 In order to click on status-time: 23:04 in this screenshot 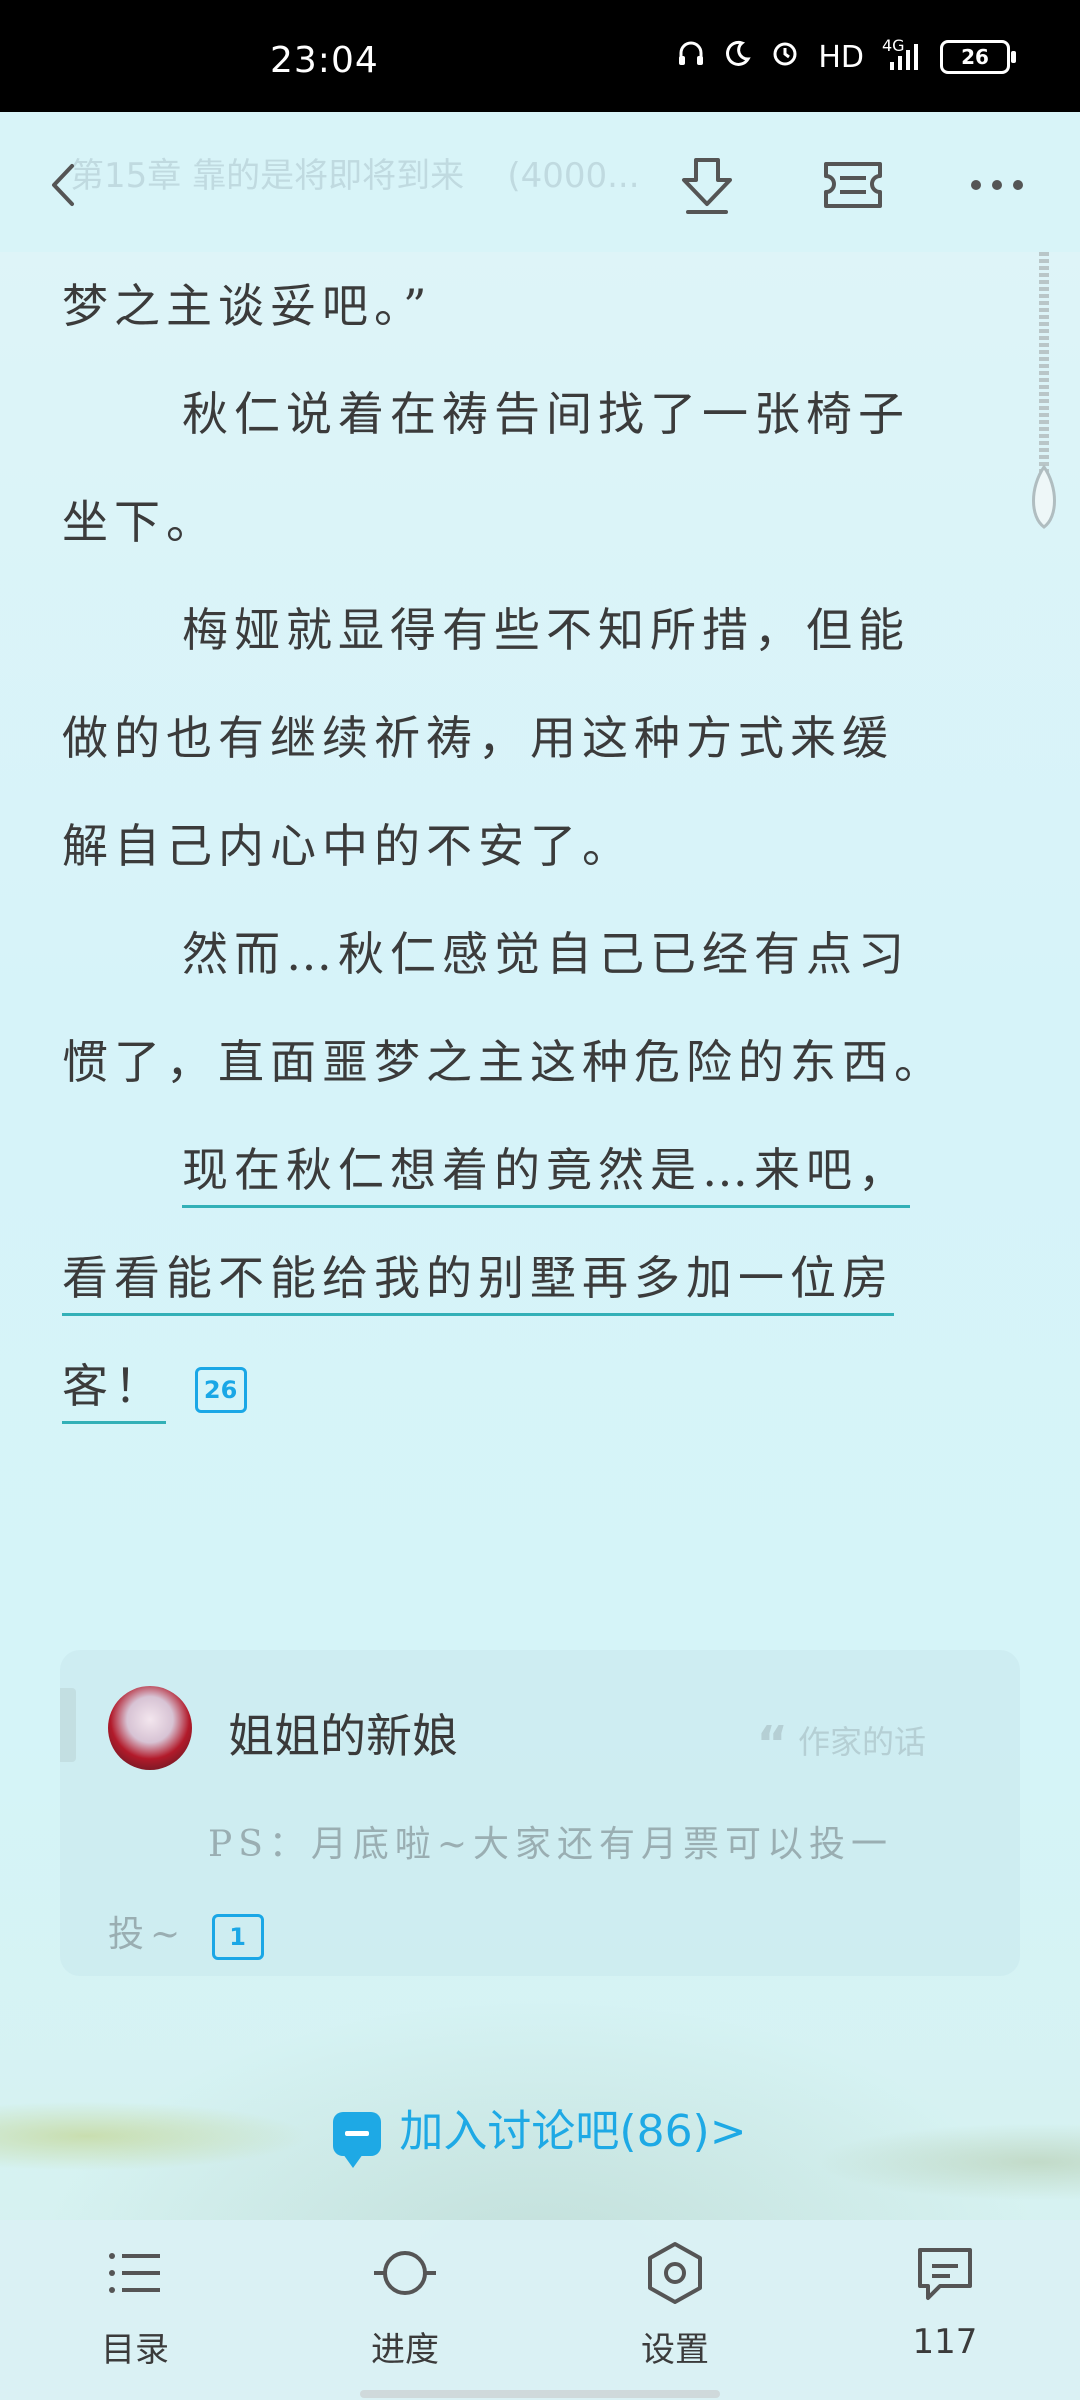, I will do `click(324, 60)`.